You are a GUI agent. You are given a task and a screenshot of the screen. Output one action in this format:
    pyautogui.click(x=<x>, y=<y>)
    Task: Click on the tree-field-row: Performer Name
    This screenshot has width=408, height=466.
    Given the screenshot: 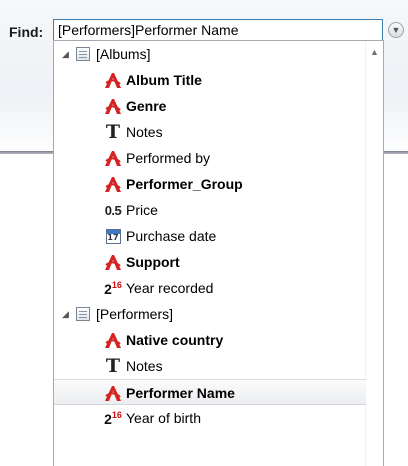 What is the action you would take?
    pyautogui.click(x=210, y=392)
    